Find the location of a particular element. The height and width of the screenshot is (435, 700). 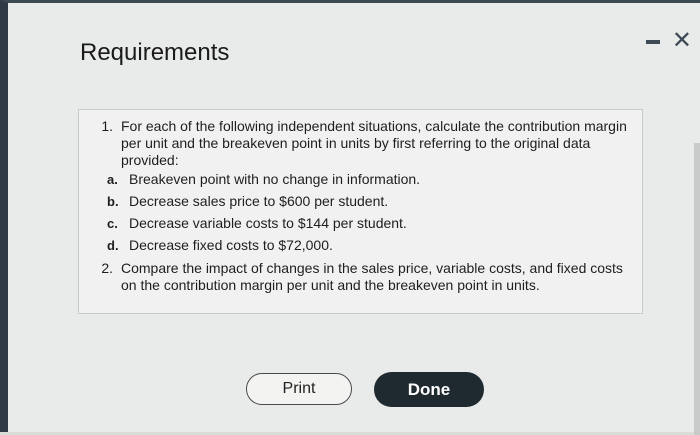

sub-requirement: d. Decrease fixed costs to $72,000. is located at coordinates (368, 245).